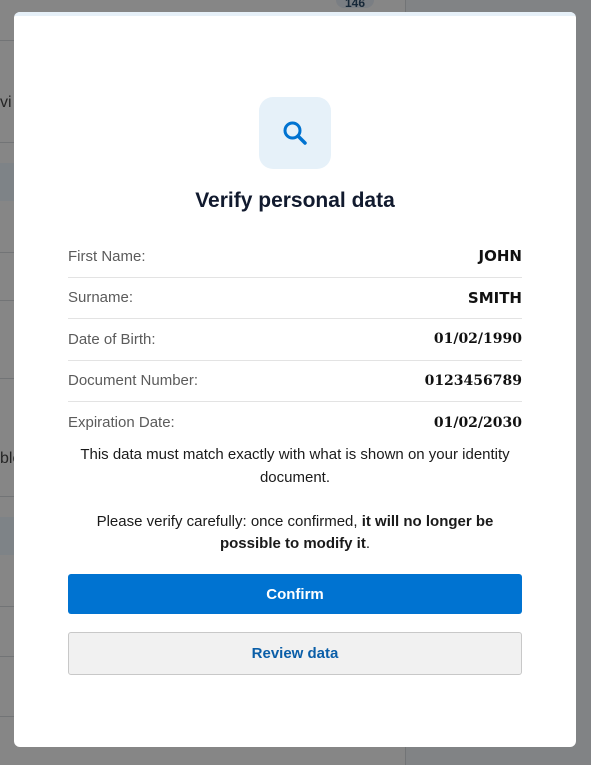 The height and width of the screenshot is (765, 591). I want to click on warning-text: Please verify carefully: once confirmed,, so click(229, 521).